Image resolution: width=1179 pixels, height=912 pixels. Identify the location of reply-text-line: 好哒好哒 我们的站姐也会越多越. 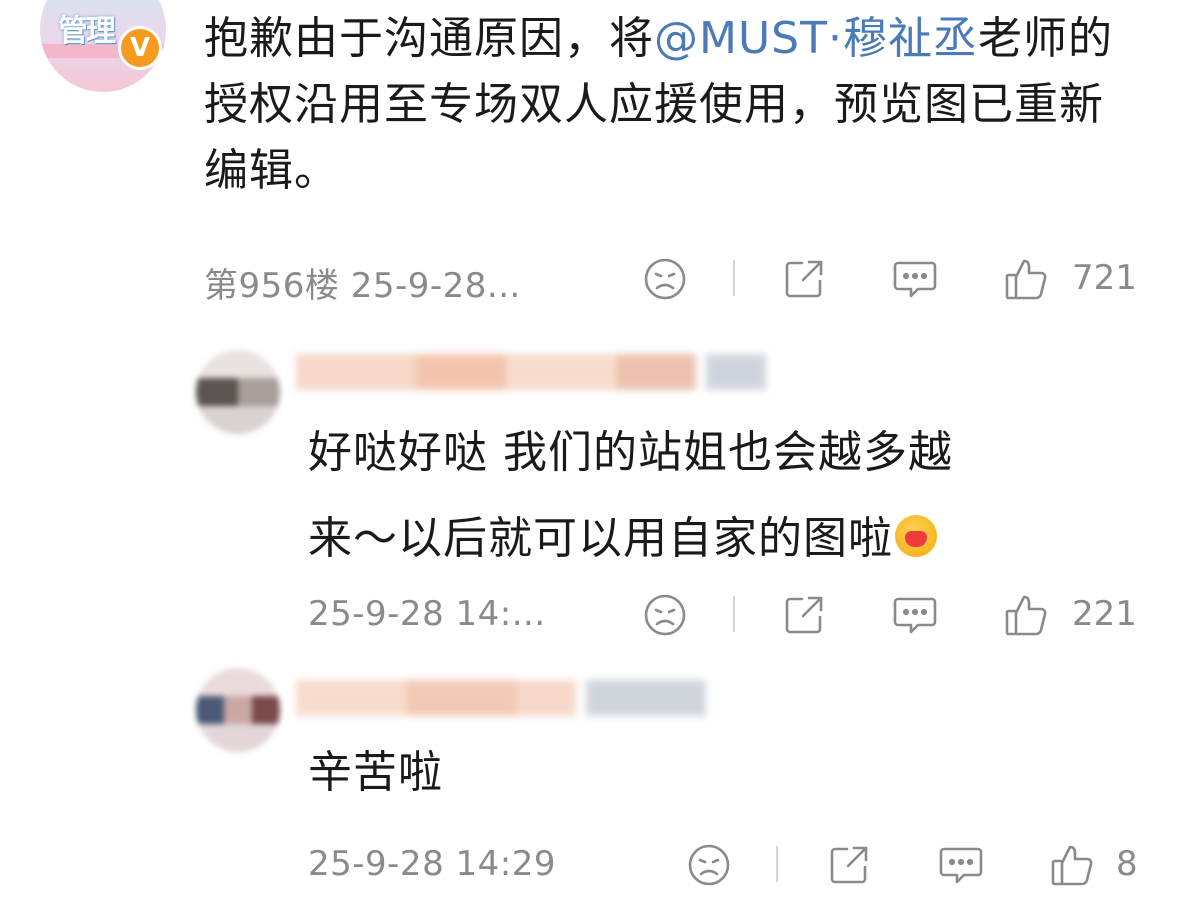
(630, 452).